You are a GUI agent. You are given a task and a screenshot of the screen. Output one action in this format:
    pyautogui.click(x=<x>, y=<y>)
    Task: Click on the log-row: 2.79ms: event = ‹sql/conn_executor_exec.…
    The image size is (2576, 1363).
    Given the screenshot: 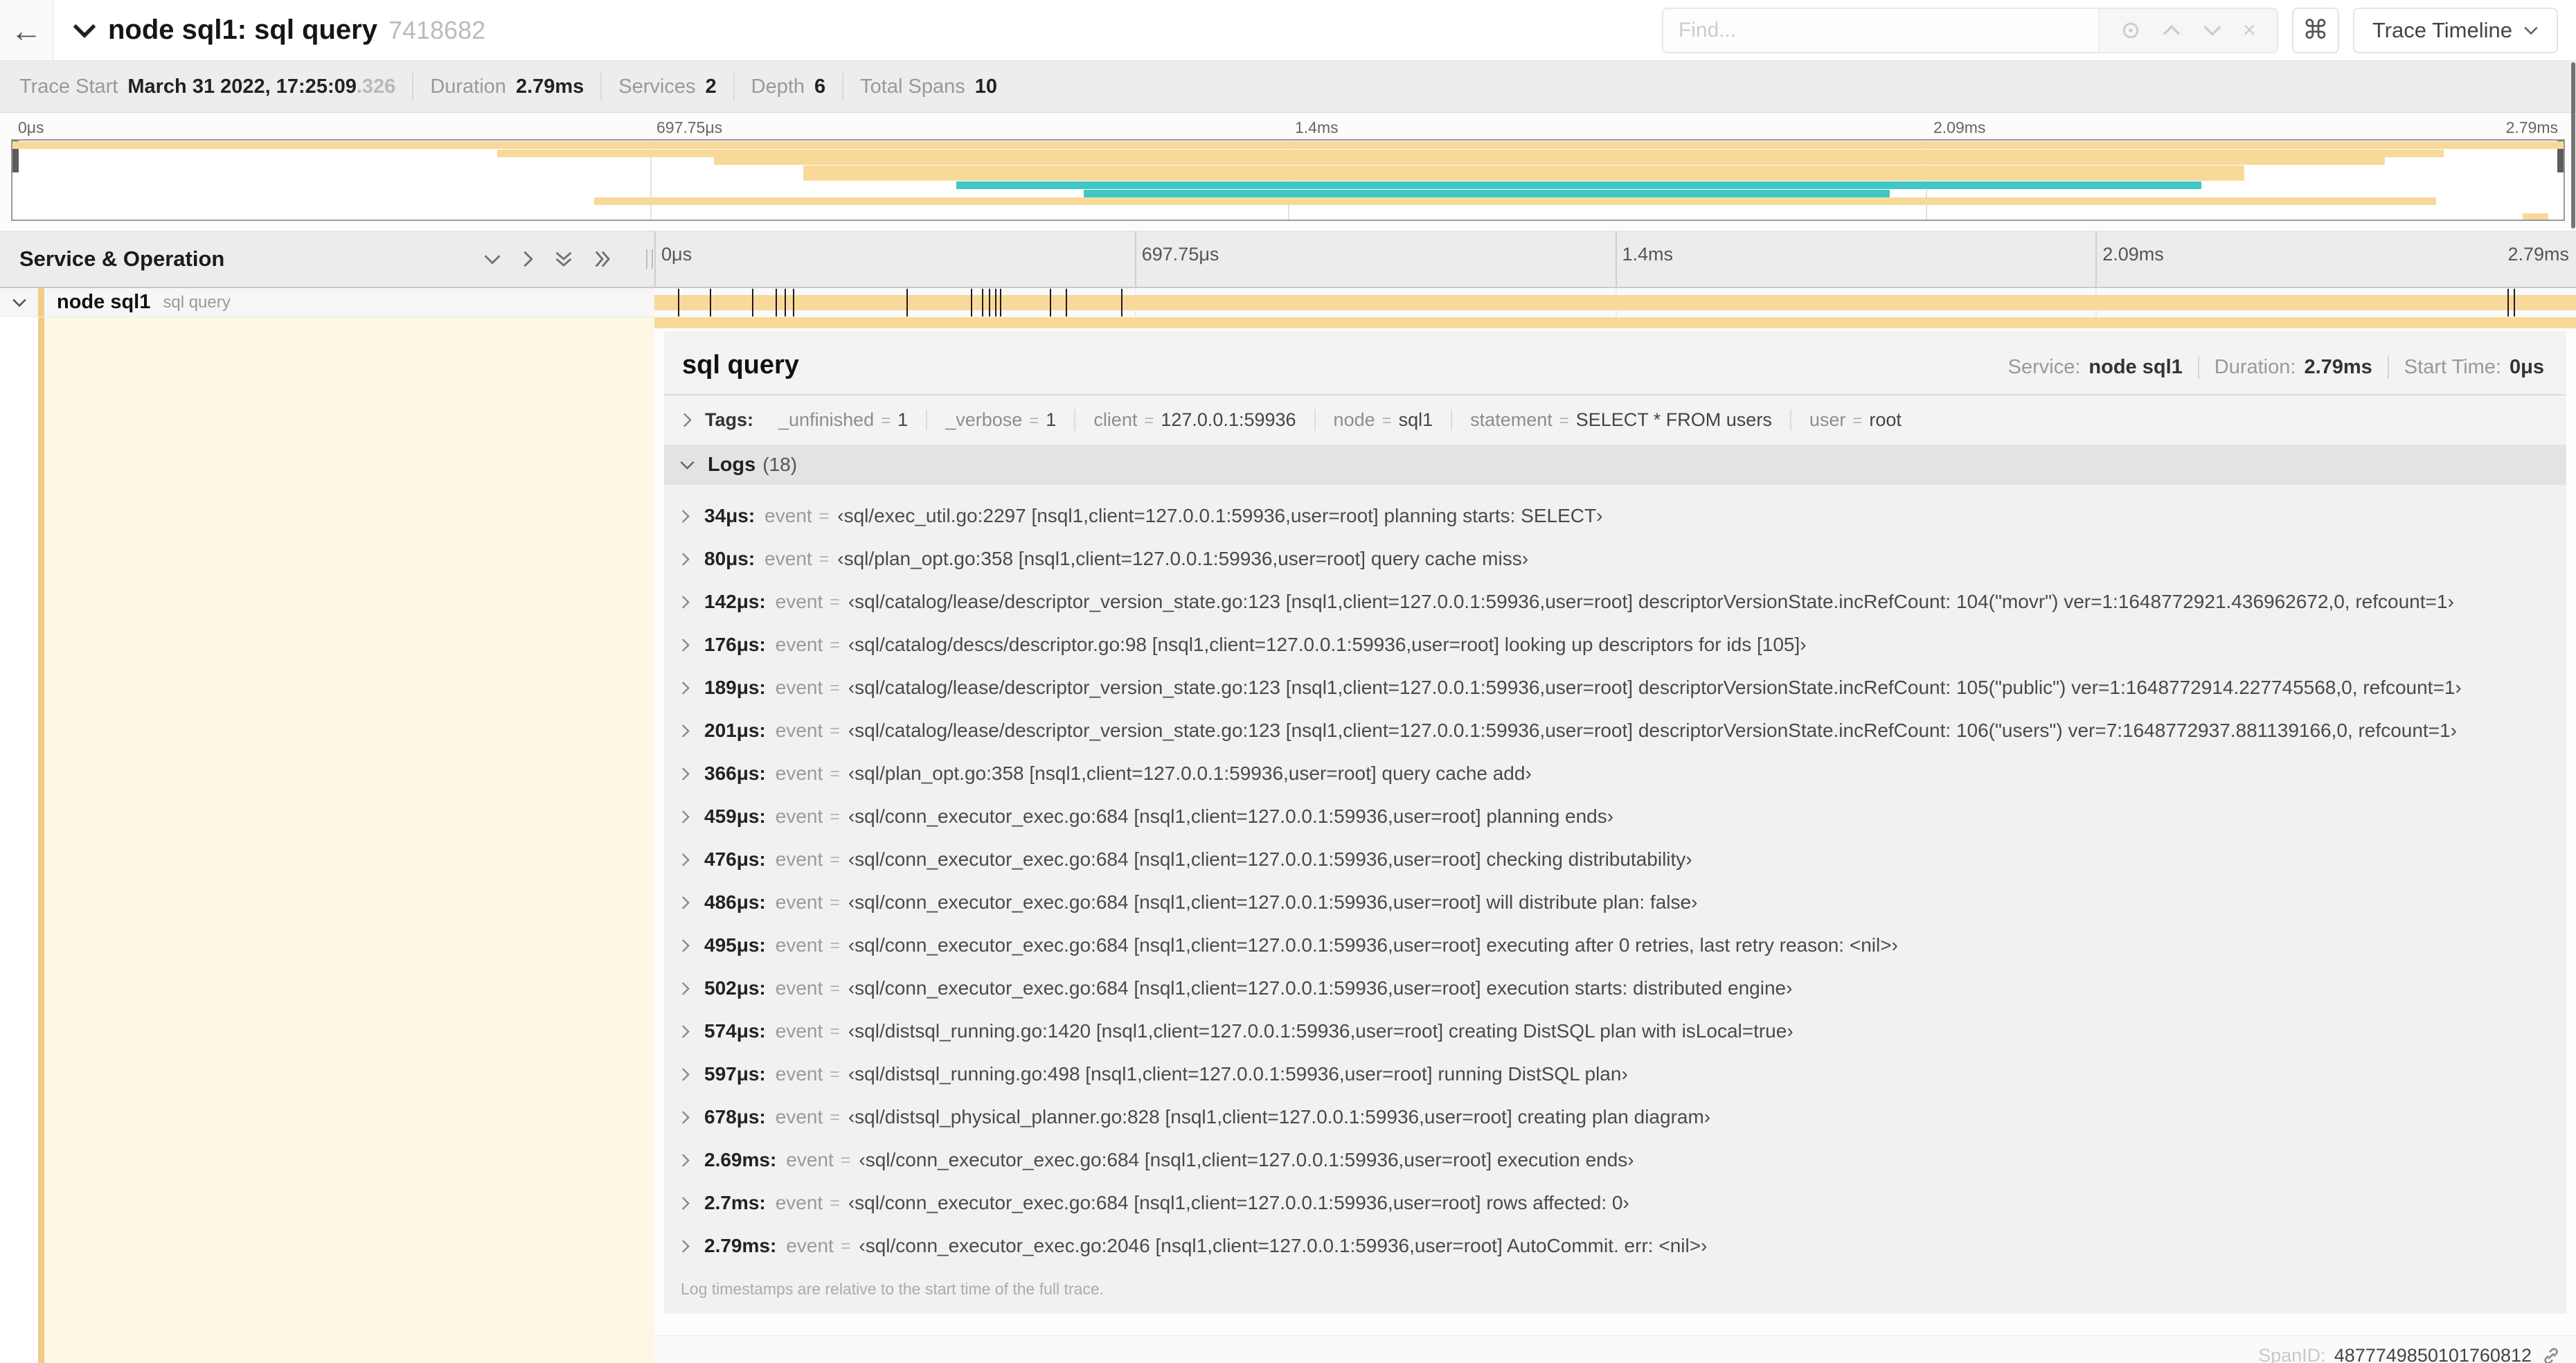 What is the action you would take?
    pyautogui.click(x=1615, y=1246)
    